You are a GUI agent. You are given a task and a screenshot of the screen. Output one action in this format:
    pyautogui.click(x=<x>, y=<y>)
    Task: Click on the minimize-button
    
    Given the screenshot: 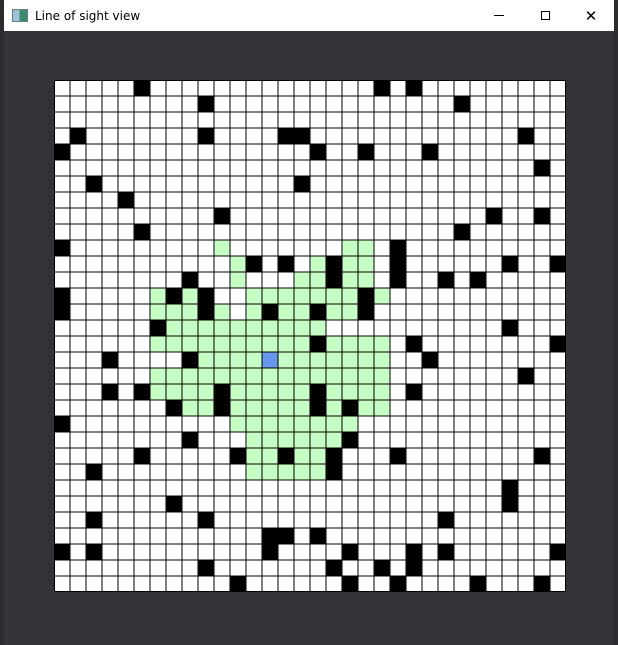 What is the action you would take?
    pyautogui.click(x=499, y=15)
    